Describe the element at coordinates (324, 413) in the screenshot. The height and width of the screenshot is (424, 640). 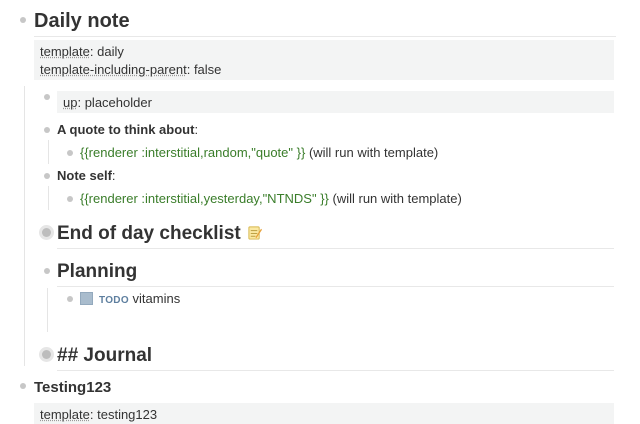
I see `page-properties: template: testing123` at that location.